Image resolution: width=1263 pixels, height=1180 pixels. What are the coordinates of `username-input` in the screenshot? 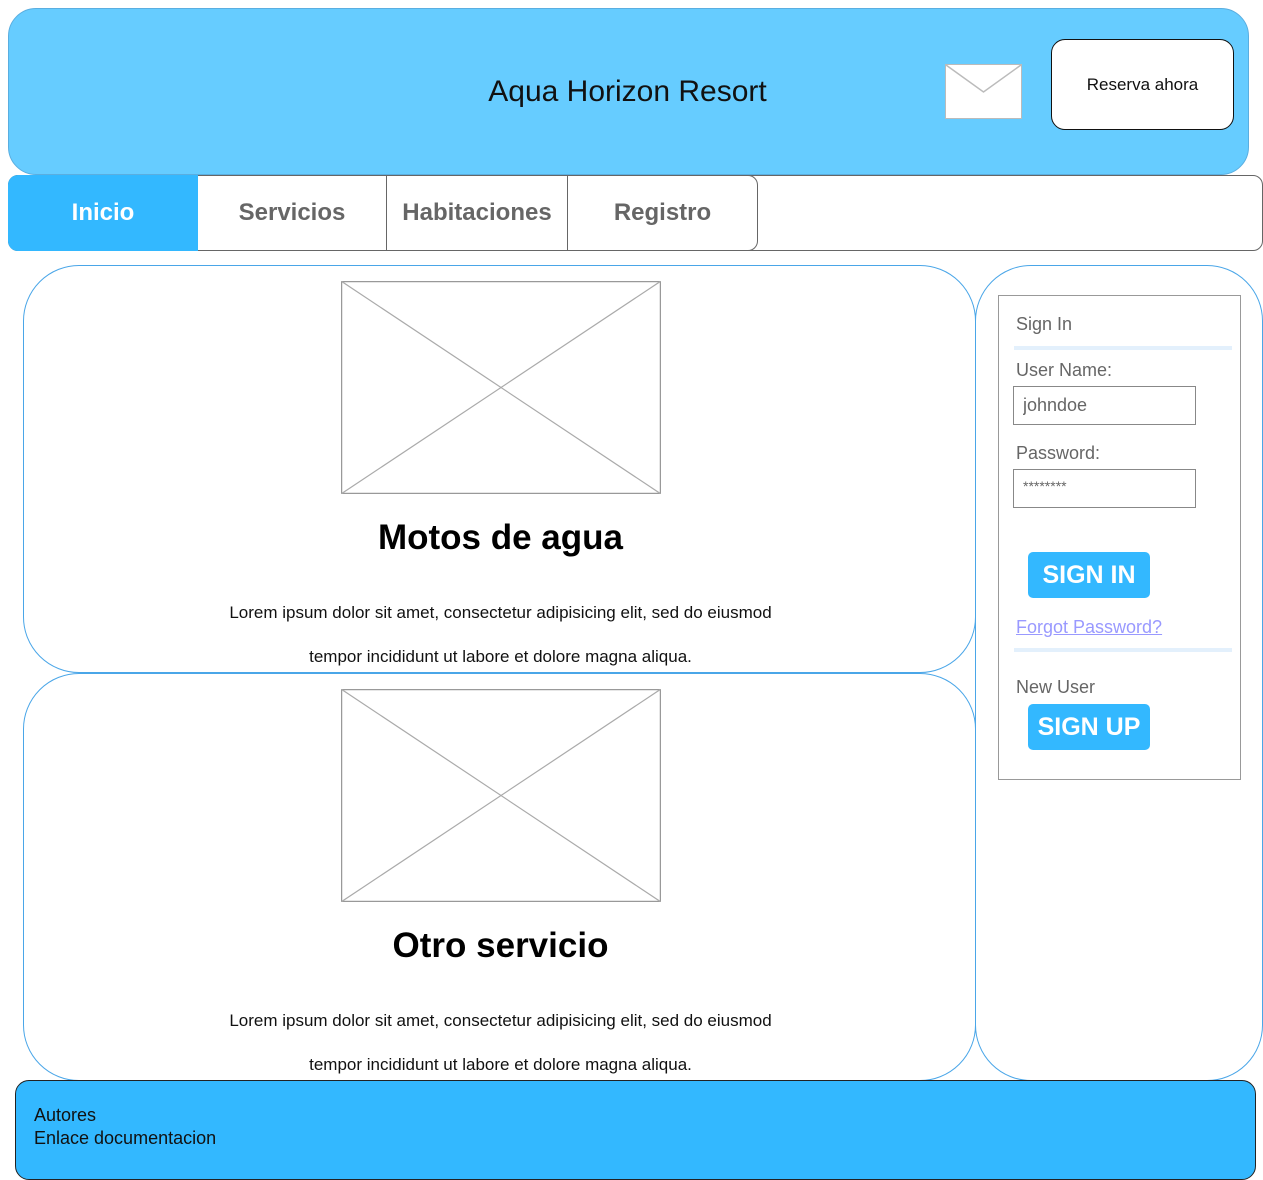 It's located at (1104, 405).